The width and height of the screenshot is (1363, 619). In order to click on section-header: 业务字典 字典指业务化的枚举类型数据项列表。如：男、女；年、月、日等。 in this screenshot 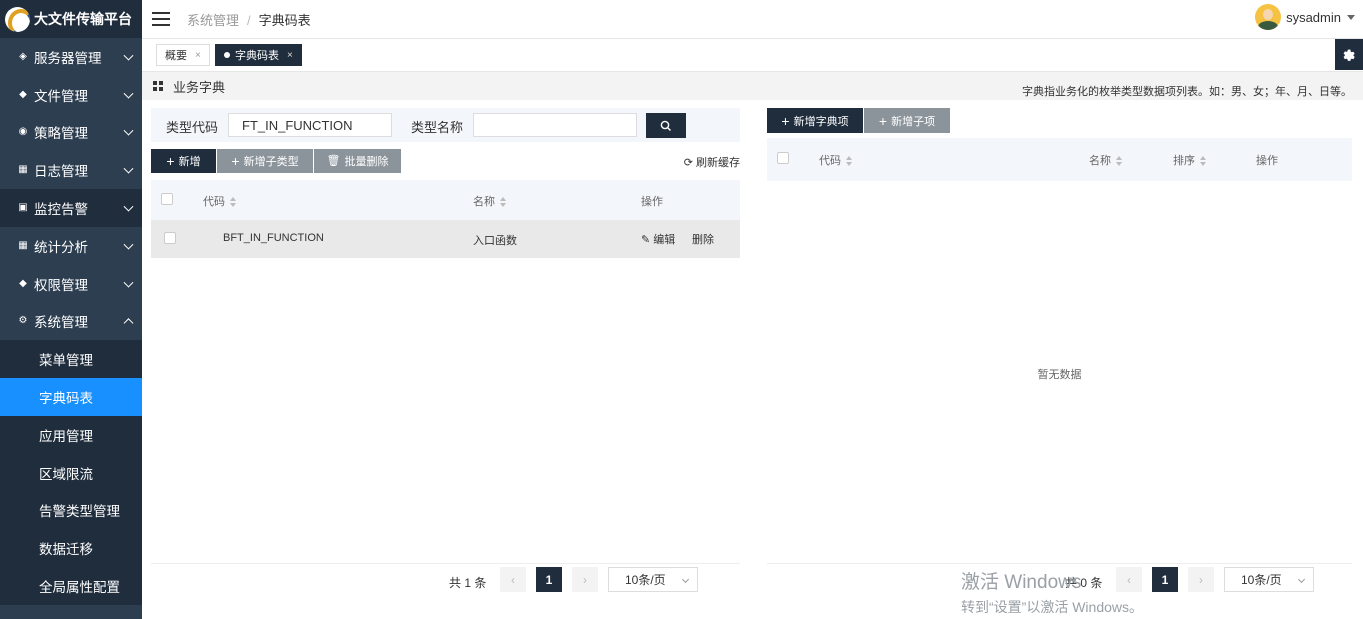, I will do `click(752, 86)`.